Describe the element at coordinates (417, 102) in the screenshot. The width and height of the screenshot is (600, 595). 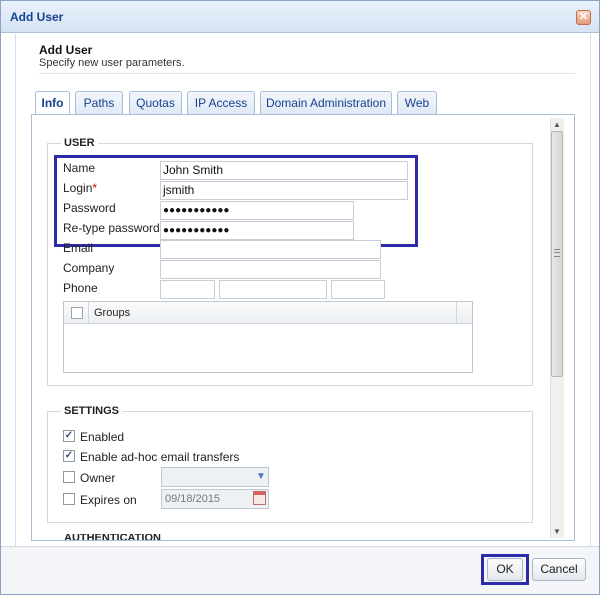
I see `tab-web: Web` at that location.